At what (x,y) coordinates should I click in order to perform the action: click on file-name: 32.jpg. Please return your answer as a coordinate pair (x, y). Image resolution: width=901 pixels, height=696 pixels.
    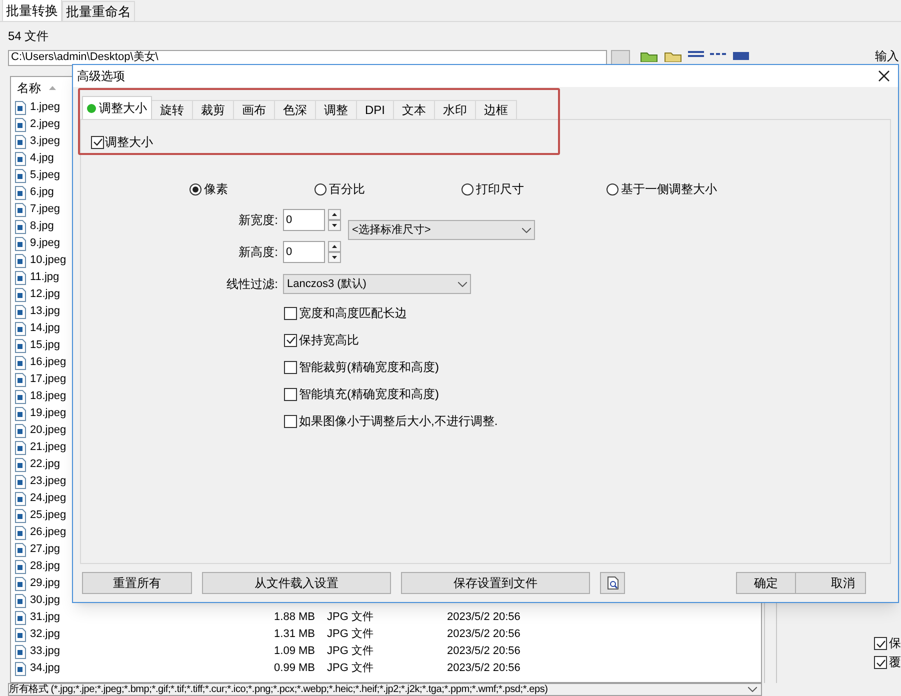
    Looking at the image, I should click on (150, 634).